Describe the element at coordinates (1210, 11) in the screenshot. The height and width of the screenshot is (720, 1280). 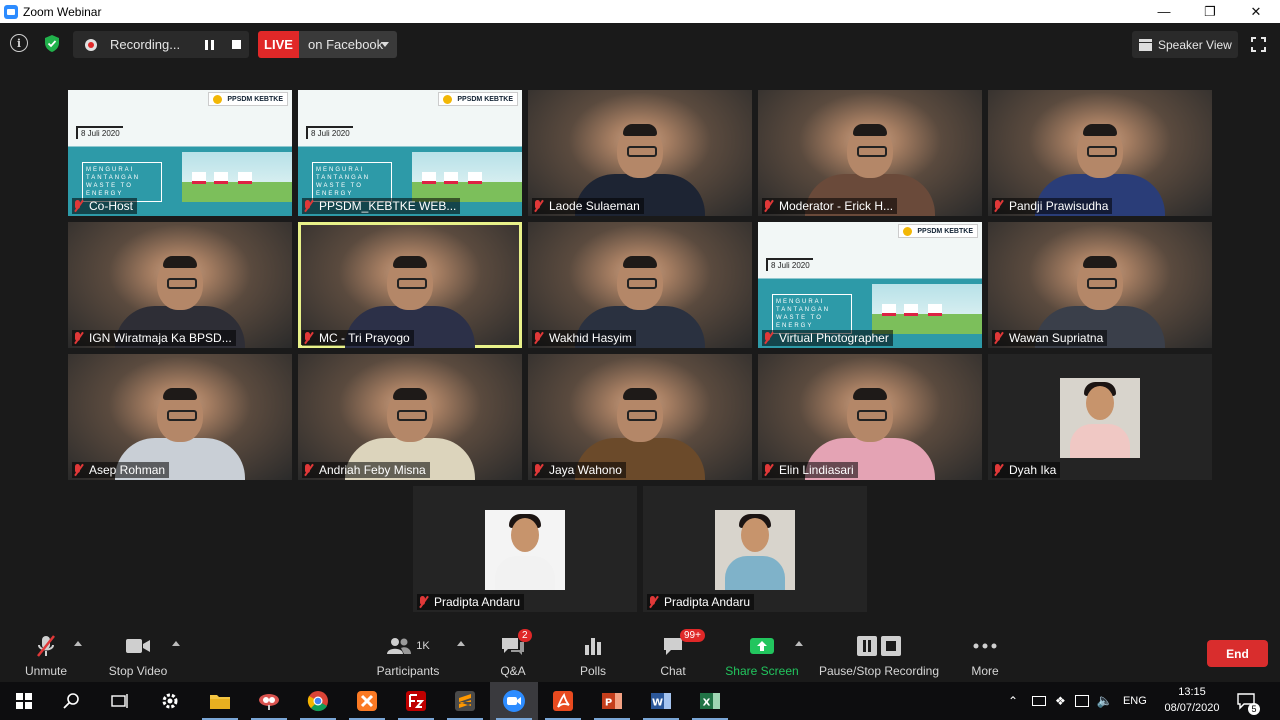
I see `maximize-button: ❐` at that location.